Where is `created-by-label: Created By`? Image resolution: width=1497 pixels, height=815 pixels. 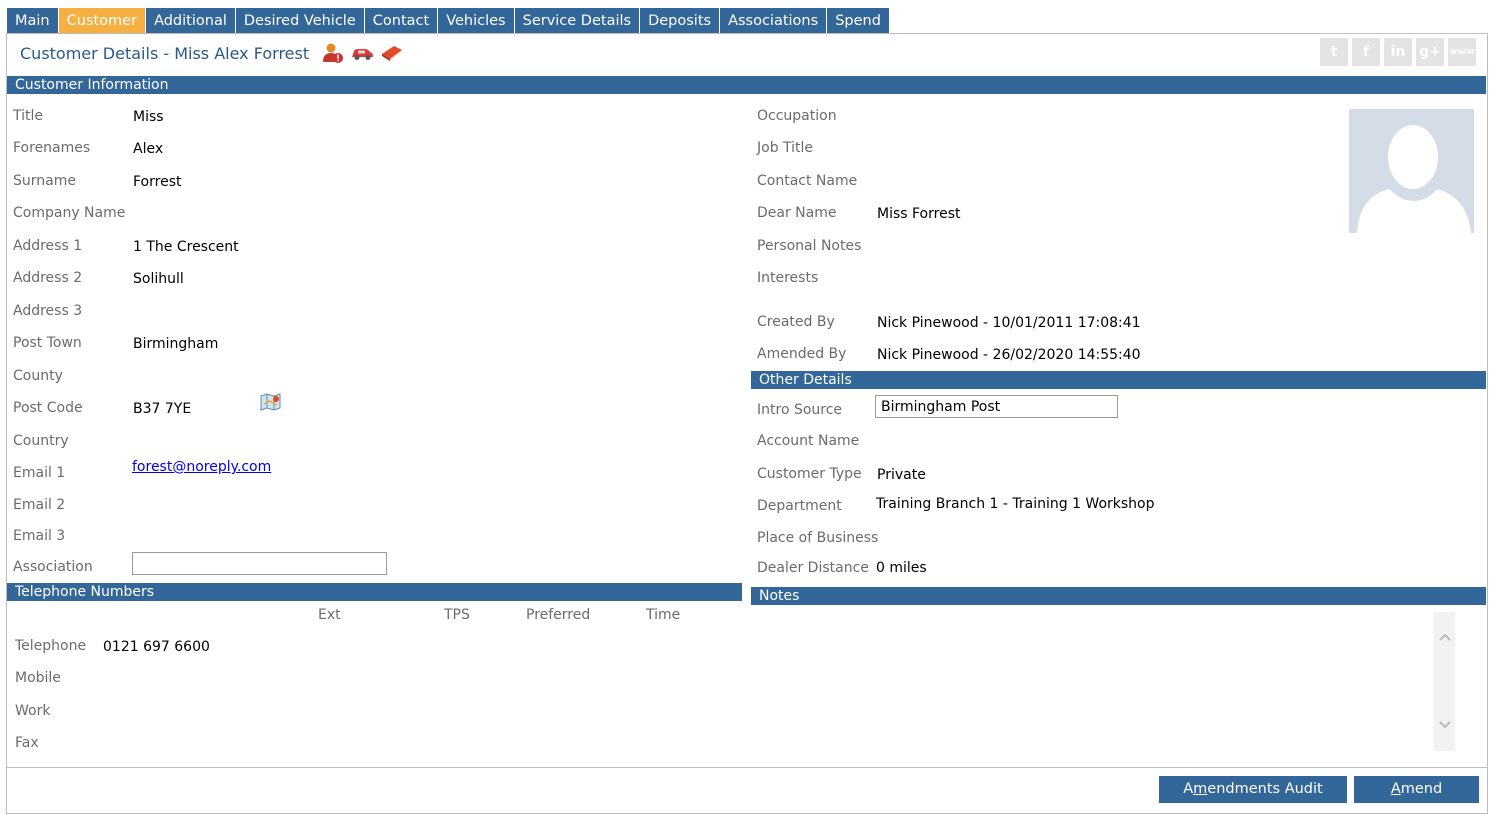
created-by-label: Created By is located at coordinates (796, 322).